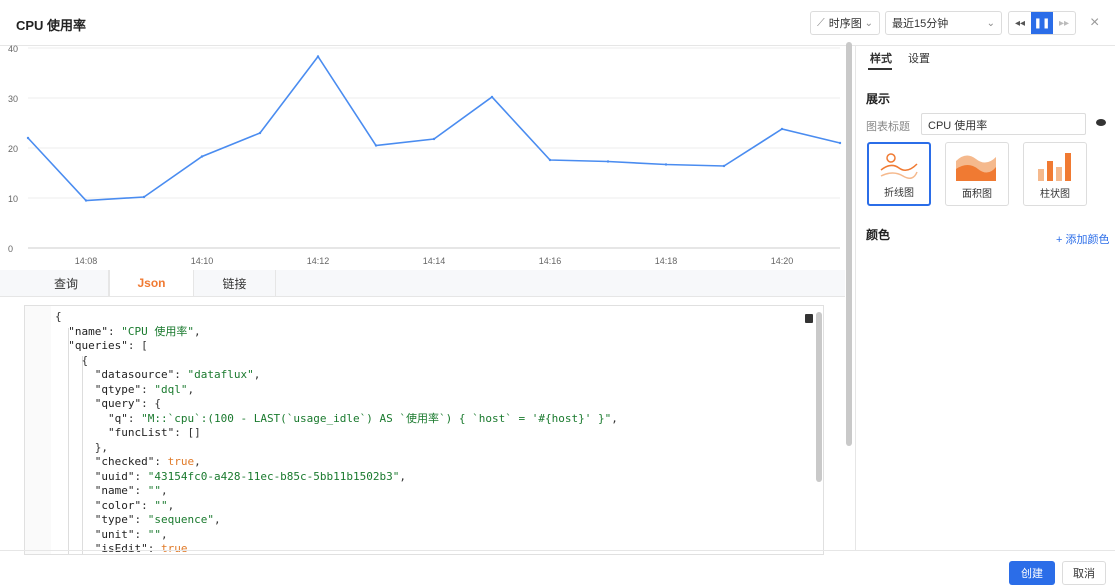  What do you see at coordinates (1084, 573) in the screenshot?
I see `cancel-button: 取消` at bounding box center [1084, 573].